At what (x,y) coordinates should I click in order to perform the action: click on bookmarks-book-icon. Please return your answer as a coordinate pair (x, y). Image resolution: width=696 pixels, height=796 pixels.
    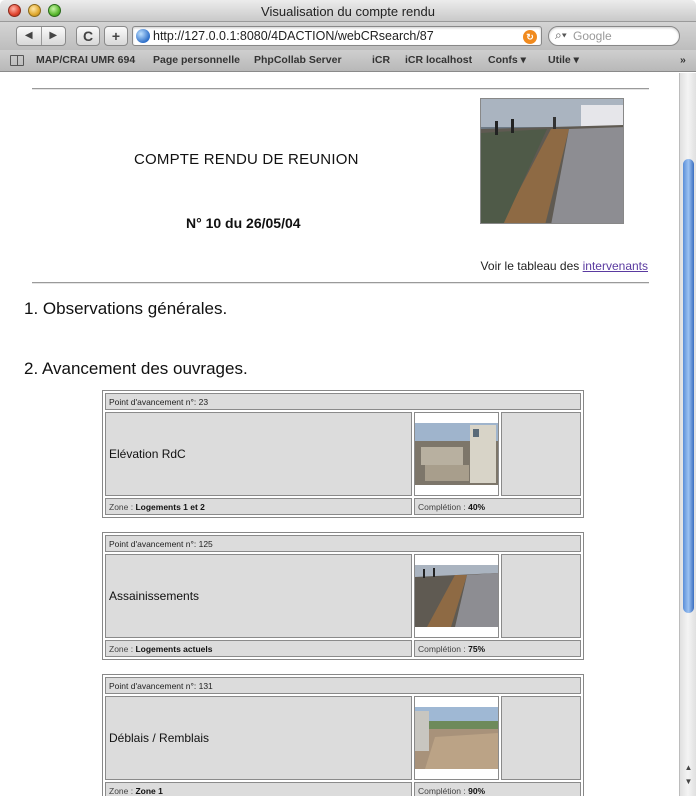
    Looking at the image, I should click on (17, 60).